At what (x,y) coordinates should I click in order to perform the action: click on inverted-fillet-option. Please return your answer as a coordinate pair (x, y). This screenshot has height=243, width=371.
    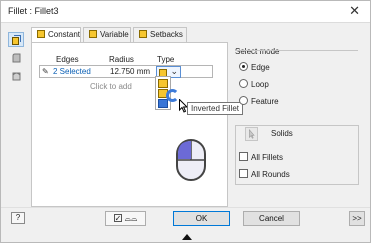
    Looking at the image, I should click on (163, 103).